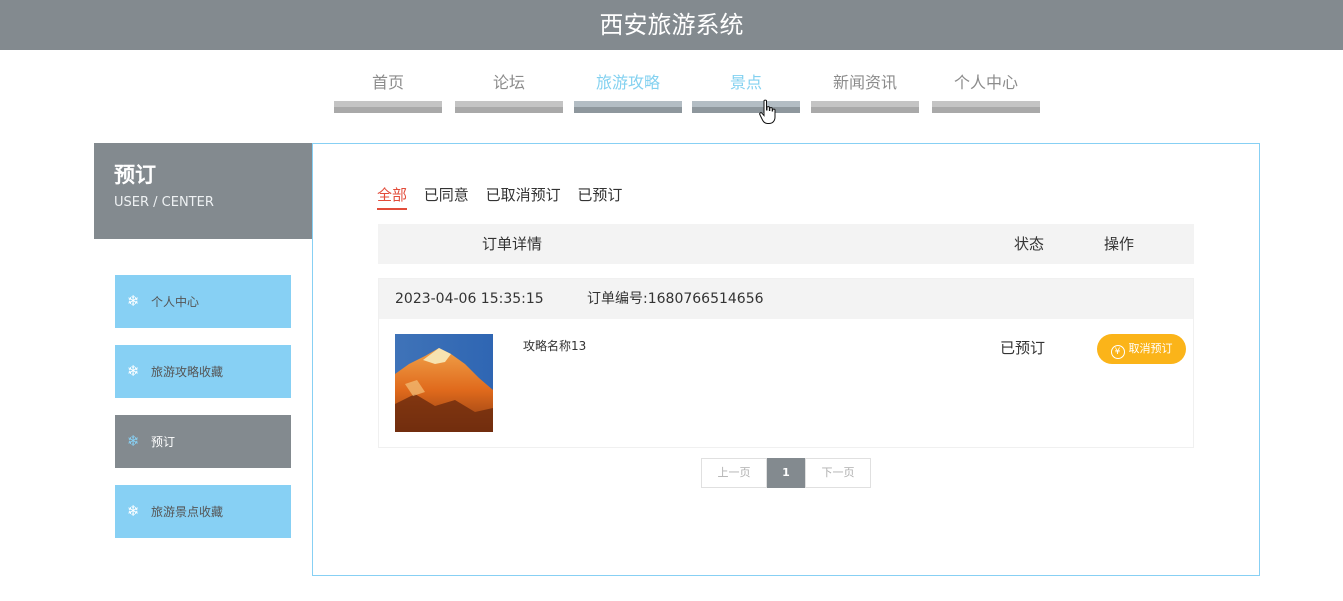 This screenshot has width=1343, height=601. What do you see at coordinates (392, 197) in the screenshot?
I see `tab-all: 全部` at bounding box center [392, 197].